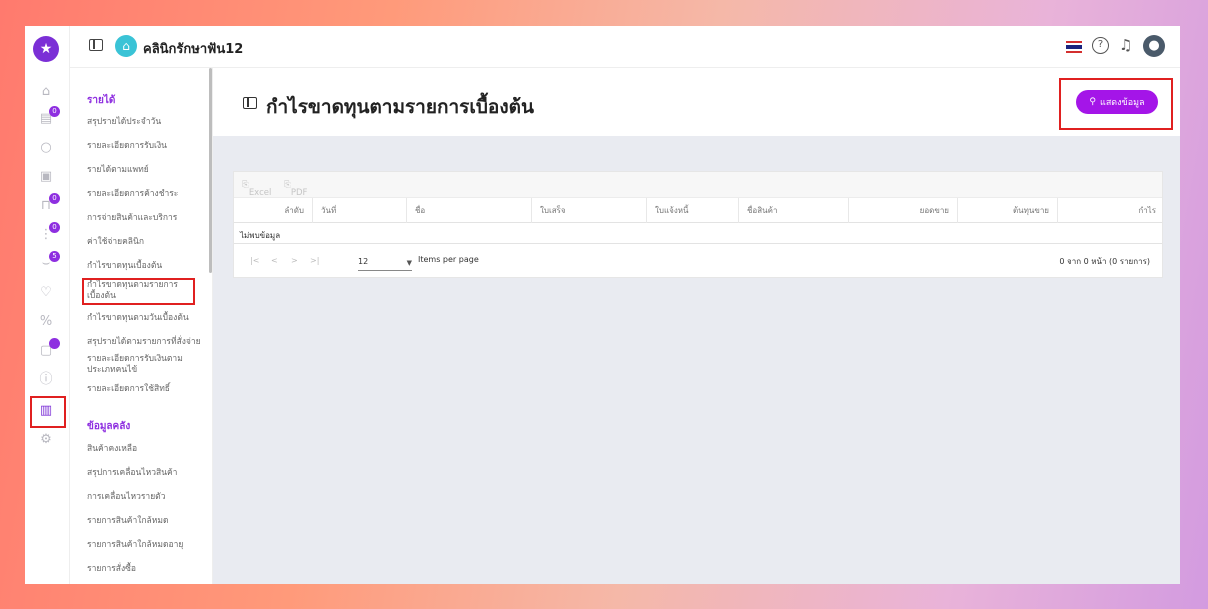  Describe the element at coordinates (96, 45) in the screenshot. I see `sidebar-toggle-icon` at that location.